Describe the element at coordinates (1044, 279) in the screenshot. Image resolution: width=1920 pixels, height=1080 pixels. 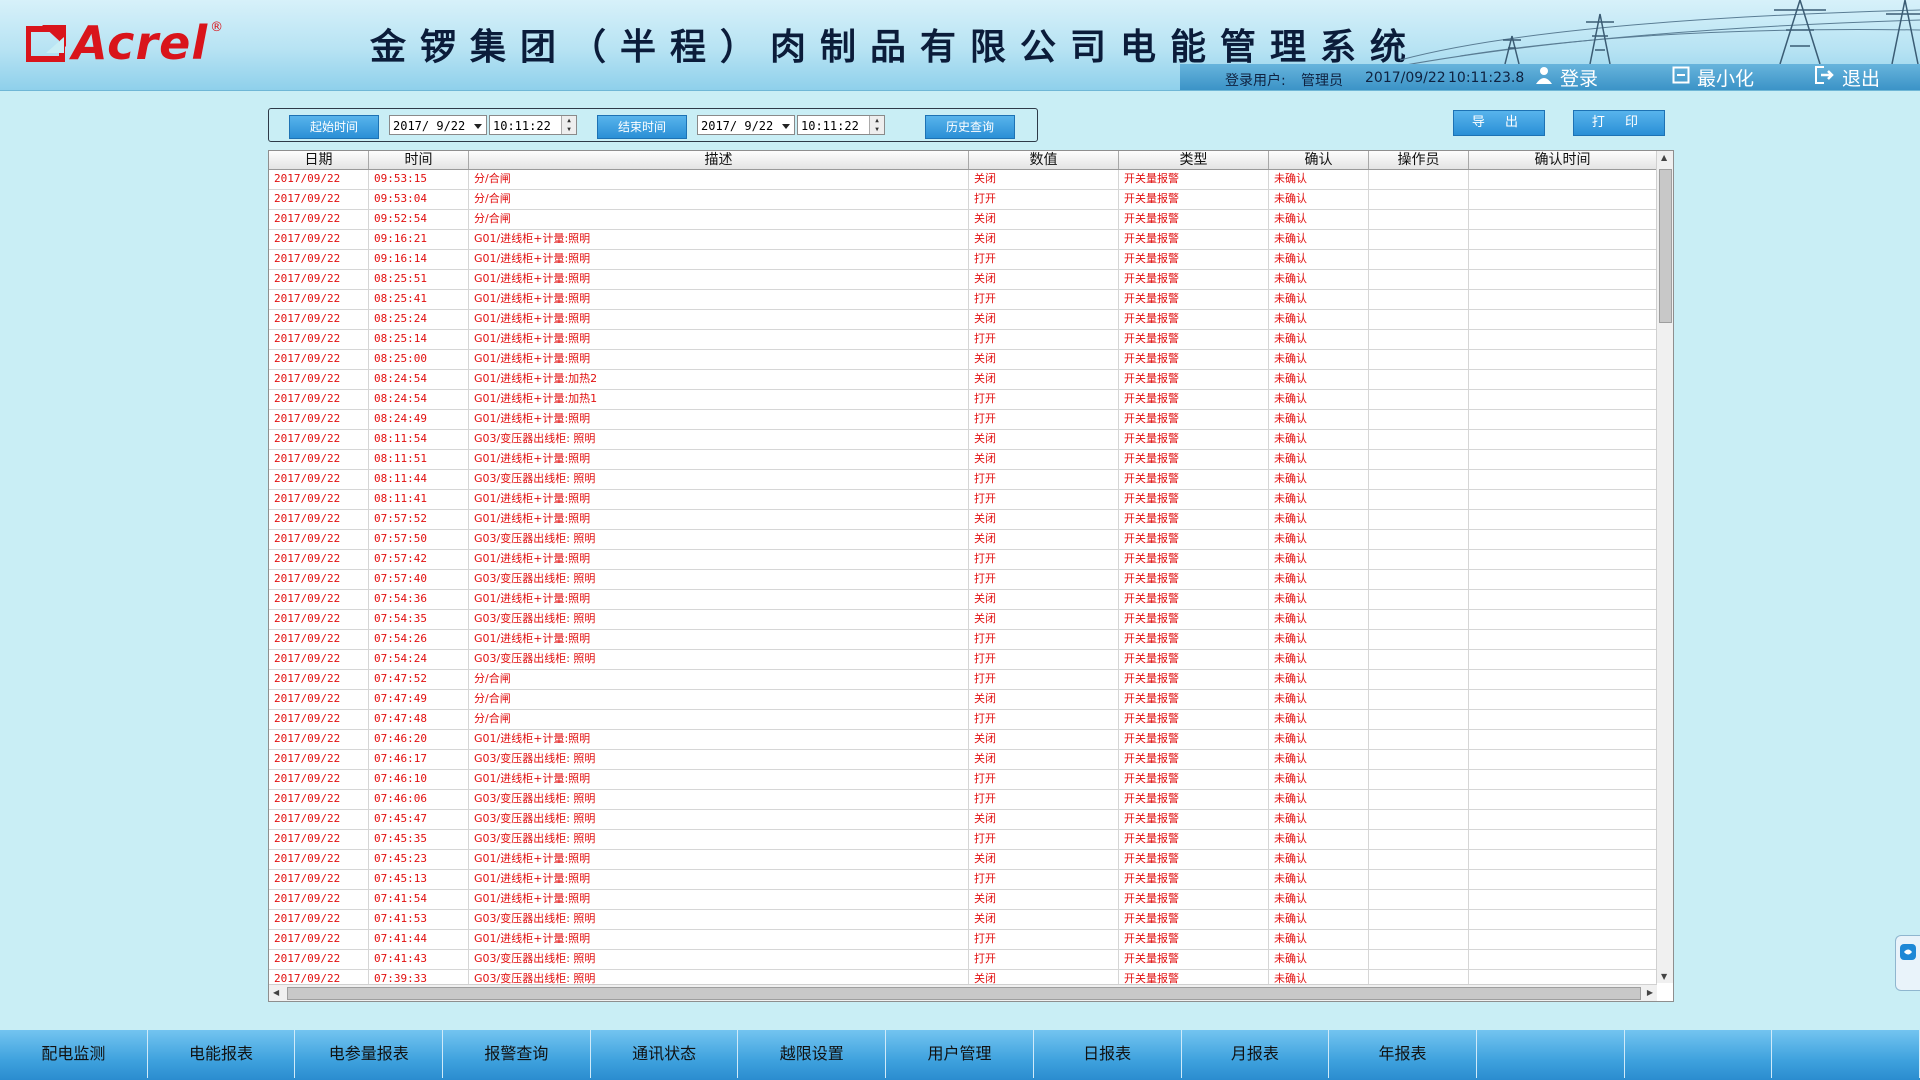
I see `col-value-cell: 关闭` at that location.